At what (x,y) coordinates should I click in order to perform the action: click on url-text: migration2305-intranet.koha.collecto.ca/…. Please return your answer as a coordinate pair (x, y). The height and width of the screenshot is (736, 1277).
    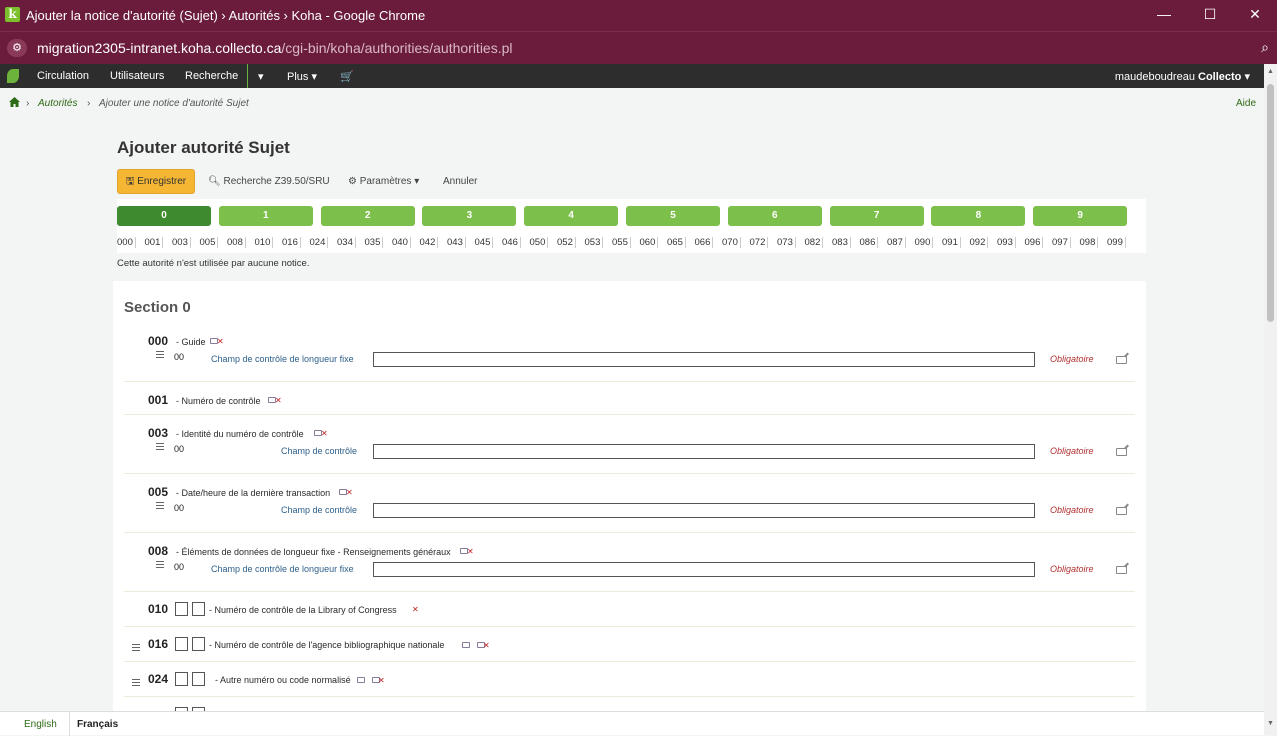
    Looking at the image, I should click on (275, 48).